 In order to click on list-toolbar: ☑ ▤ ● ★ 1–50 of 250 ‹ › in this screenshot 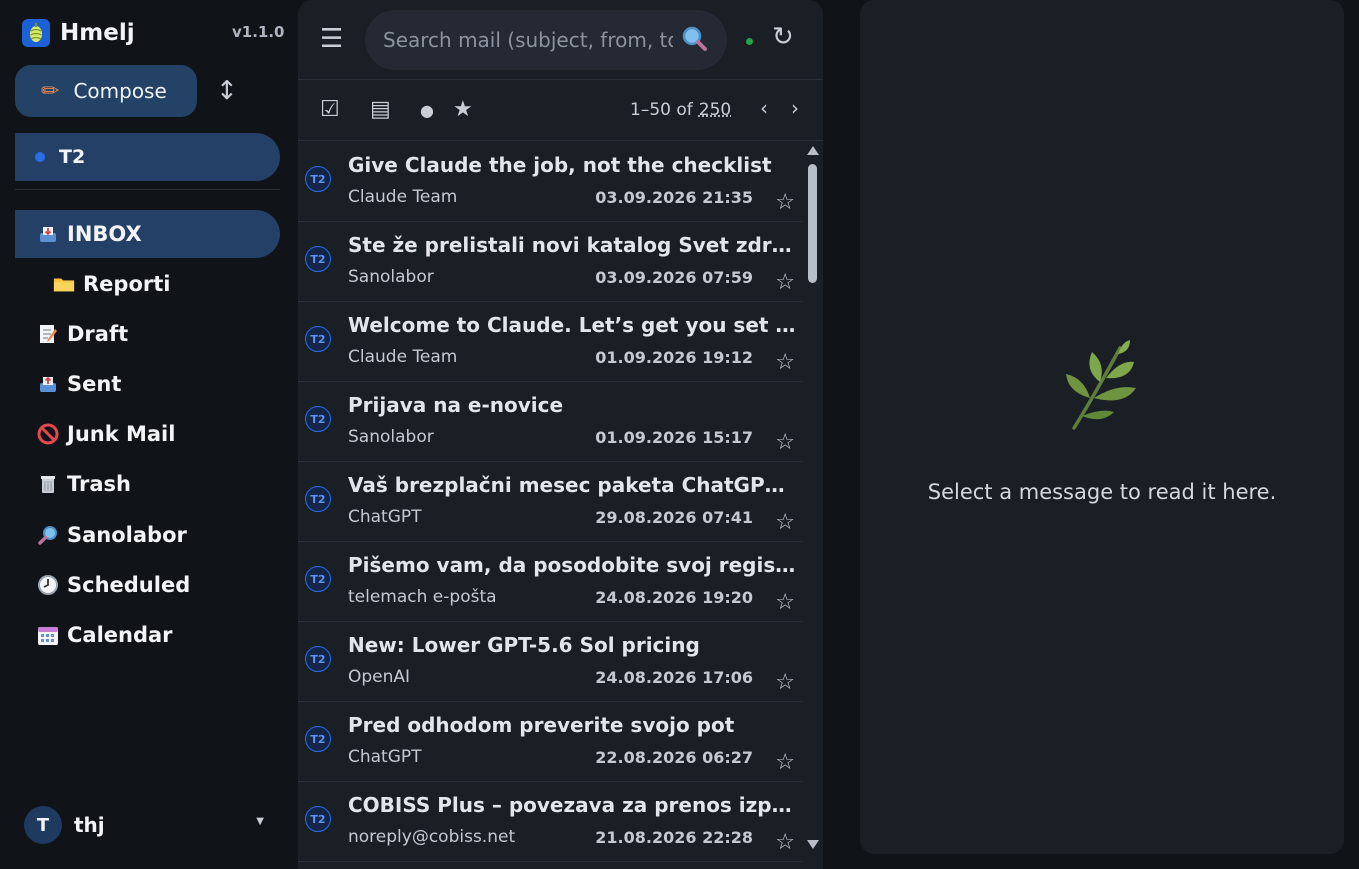, I will do `click(560, 111)`.